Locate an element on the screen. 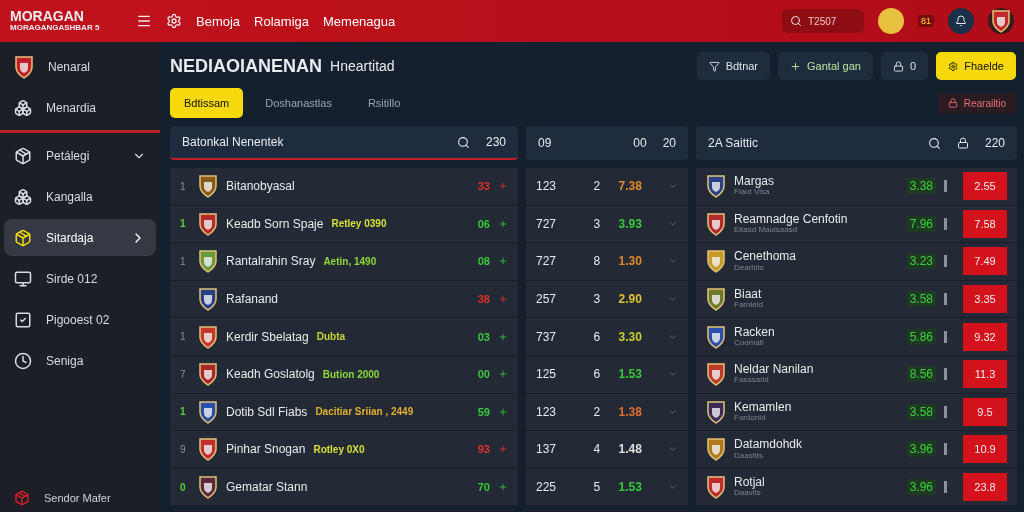 The image size is (1024, 512). team-name: Bitanobyasal is located at coordinates (260, 186).